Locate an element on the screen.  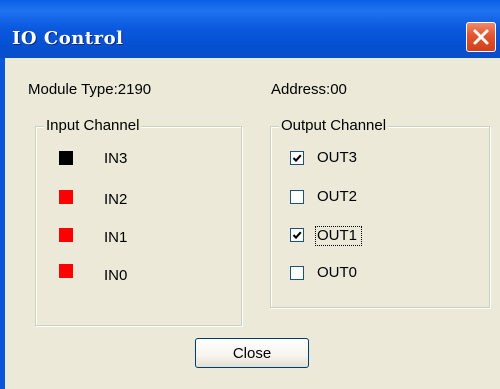
out3-checkbox is located at coordinates (297, 158).